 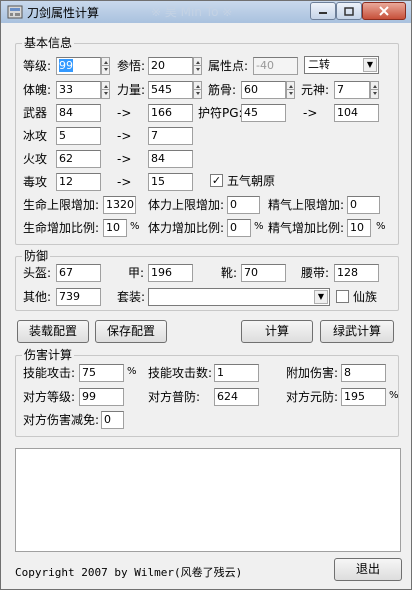 What do you see at coordinates (35, 159) in the screenshot?
I see `fire-attack-label: 火攻` at bounding box center [35, 159].